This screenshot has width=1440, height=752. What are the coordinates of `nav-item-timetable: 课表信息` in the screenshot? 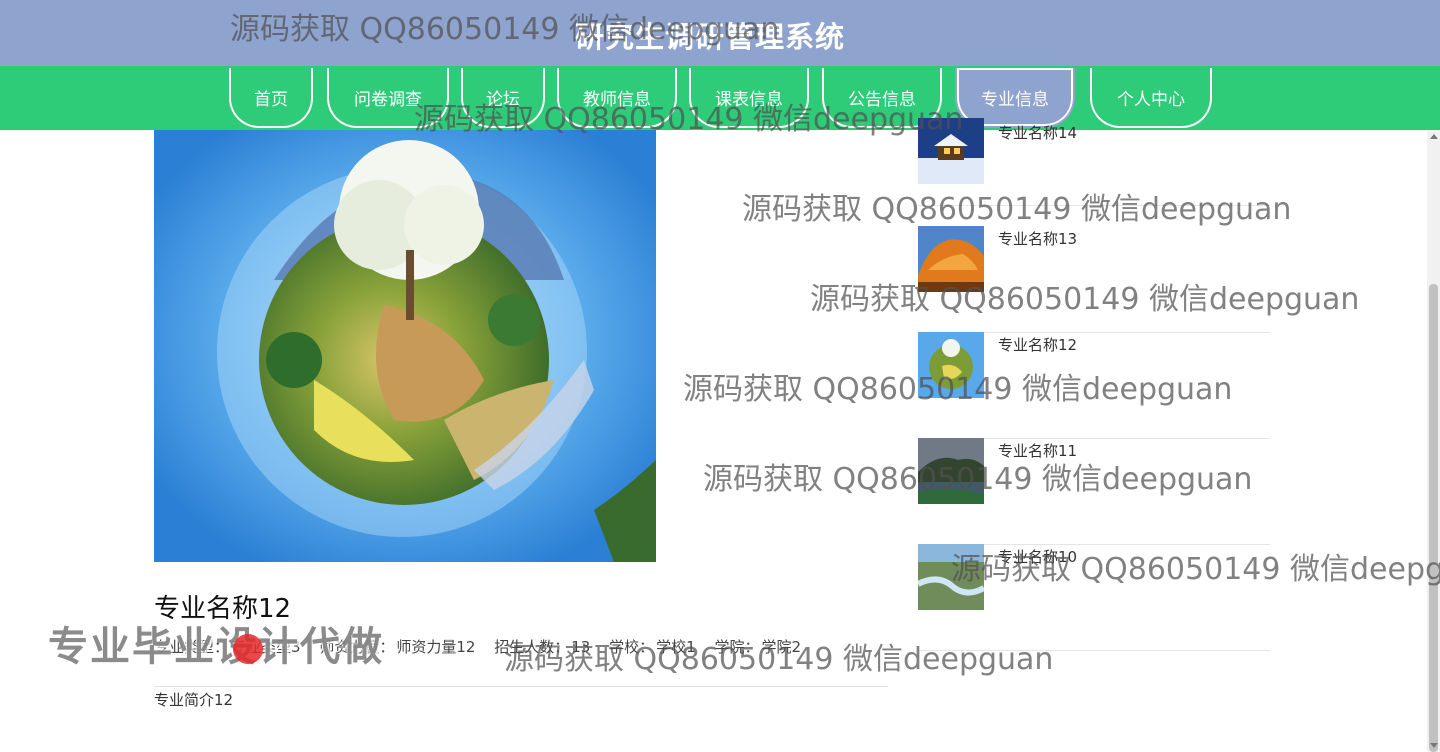 It's located at (749, 98).